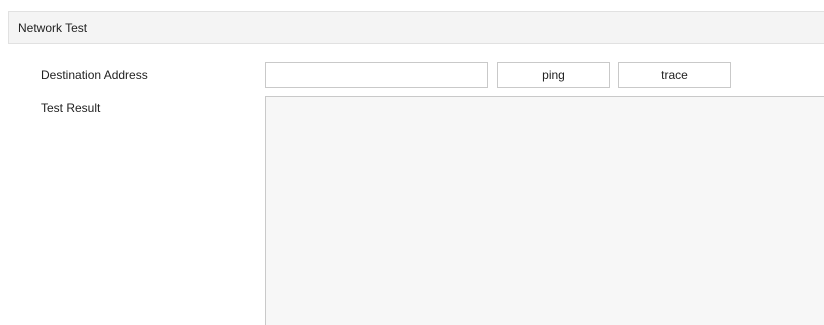  I want to click on trace-button: trace, so click(674, 75).